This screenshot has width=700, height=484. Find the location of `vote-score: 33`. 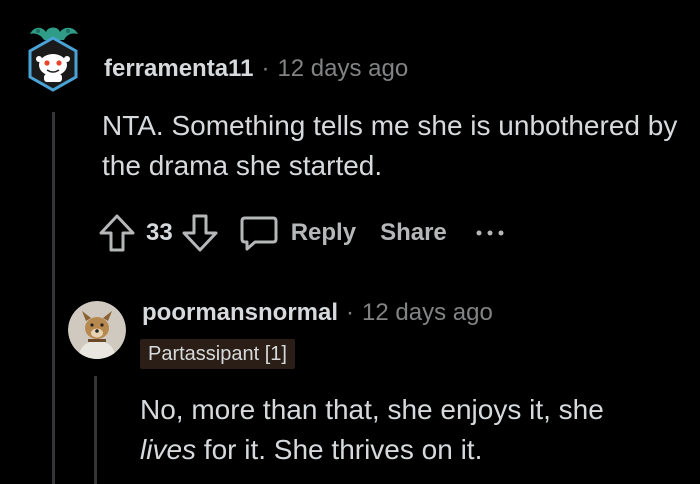

vote-score: 33 is located at coordinates (159, 232).